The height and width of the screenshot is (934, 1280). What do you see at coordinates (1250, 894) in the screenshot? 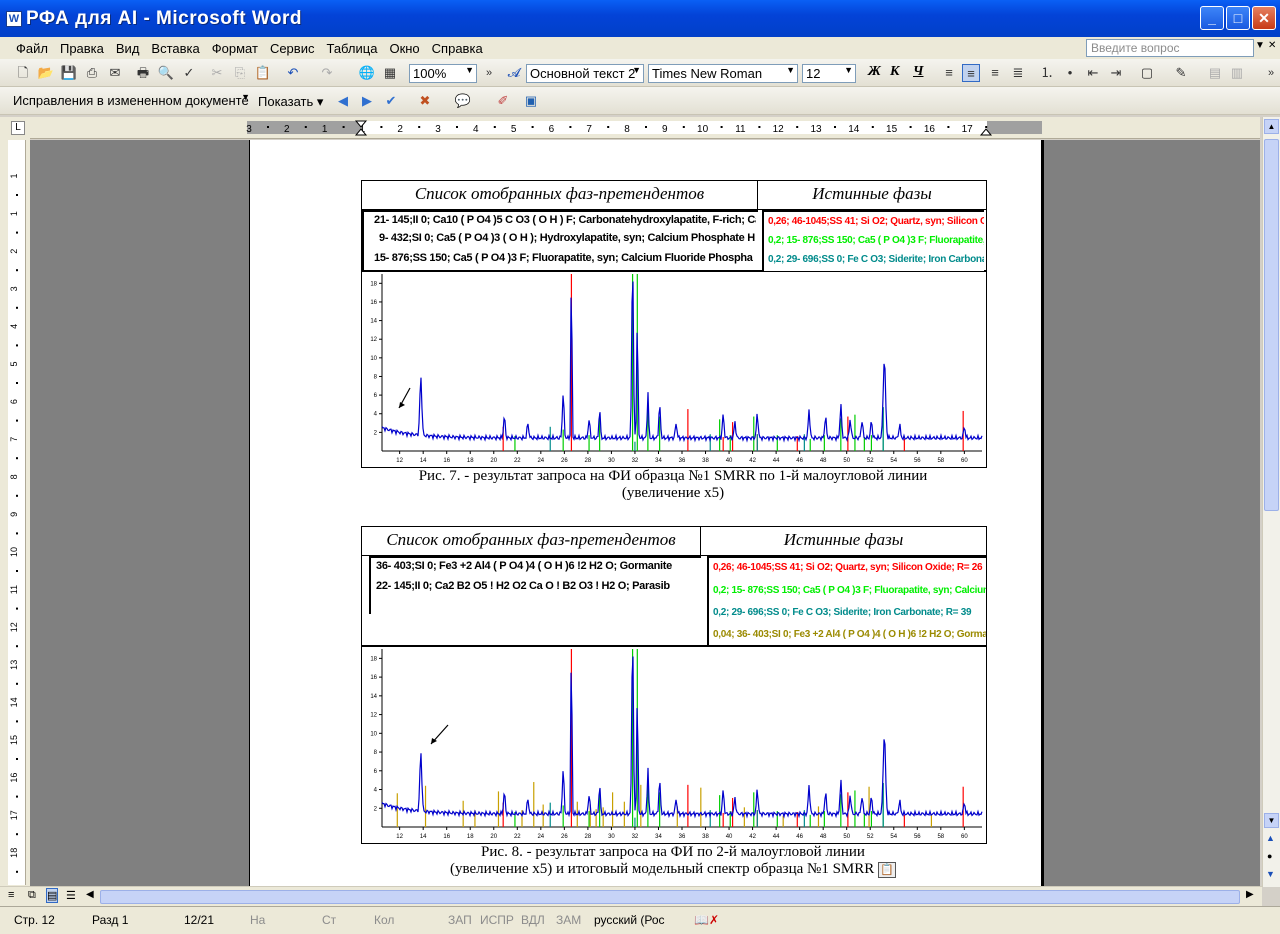
I see `scroll-right-icon: ▶` at bounding box center [1250, 894].